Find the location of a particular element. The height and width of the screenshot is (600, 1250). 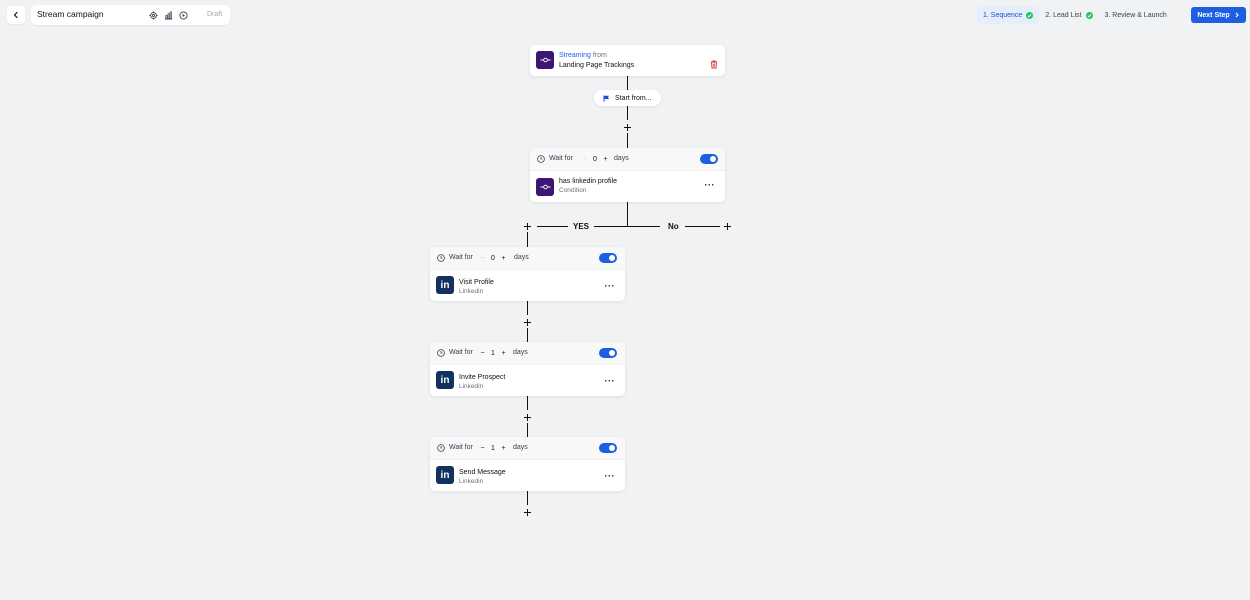

status-badge: Draft is located at coordinates (215, 14).